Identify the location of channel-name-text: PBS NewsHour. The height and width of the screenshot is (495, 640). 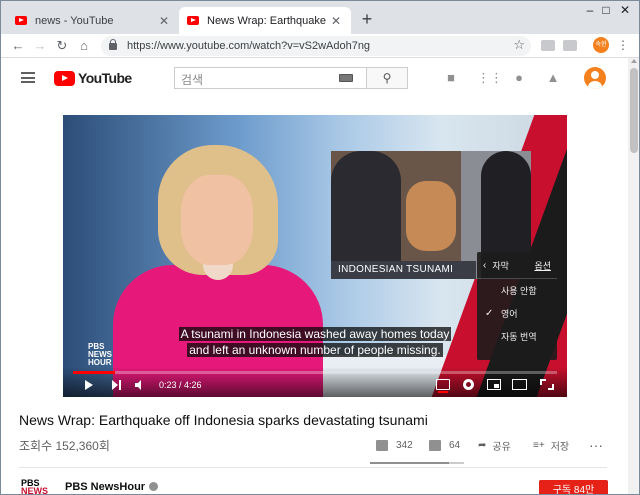
(105, 487).